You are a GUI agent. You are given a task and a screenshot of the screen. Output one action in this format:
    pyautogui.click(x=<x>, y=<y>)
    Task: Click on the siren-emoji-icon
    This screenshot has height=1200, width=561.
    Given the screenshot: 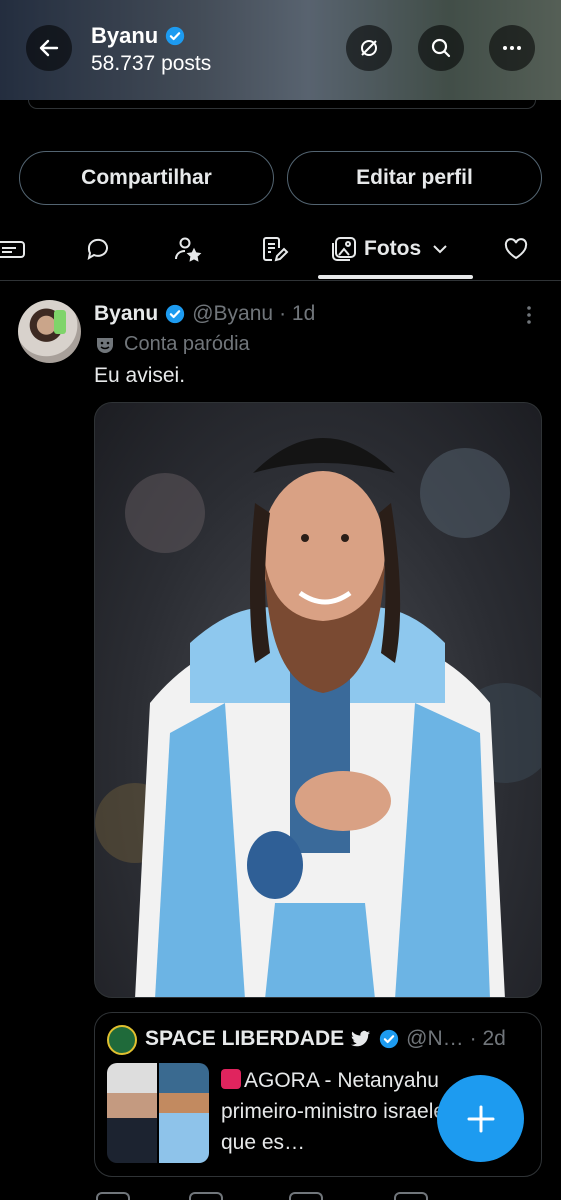 What is the action you would take?
    pyautogui.click(x=231, y=1079)
    